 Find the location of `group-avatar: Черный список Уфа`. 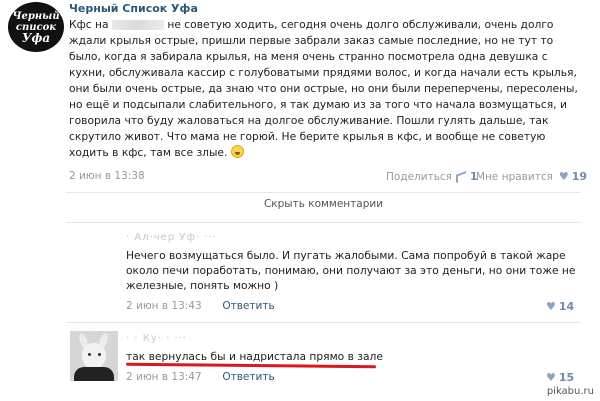

group-avatar: Черный список Уфа is located at coordinates (36, 27).